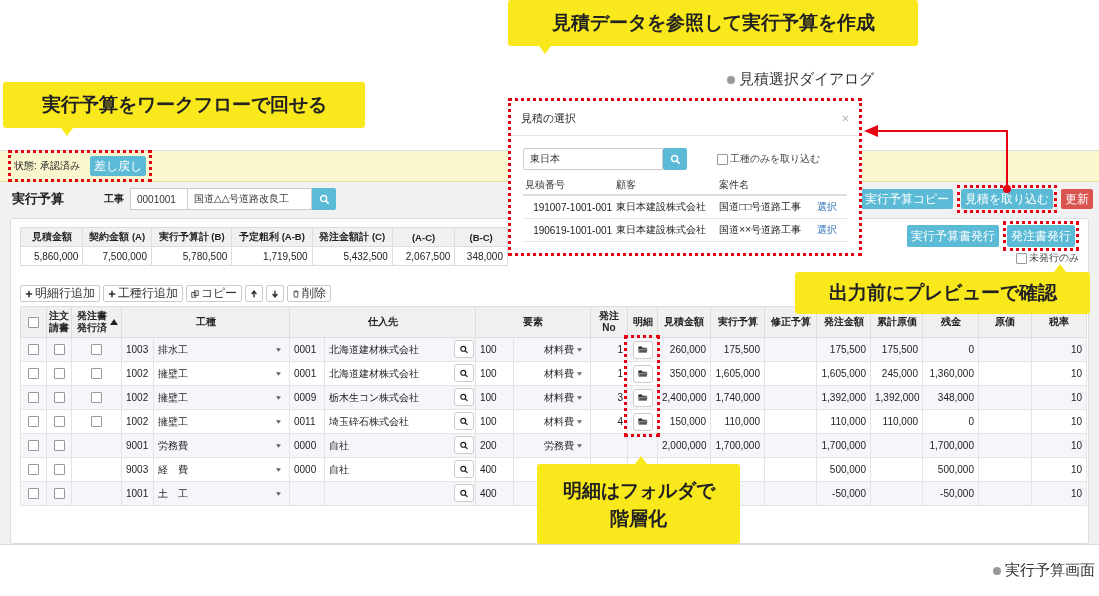 This screenshot has width=1099, height=596. Describe the element at coordinates (214, 293) in the screenshot. I see `toolbar-button: コピー` at that location.